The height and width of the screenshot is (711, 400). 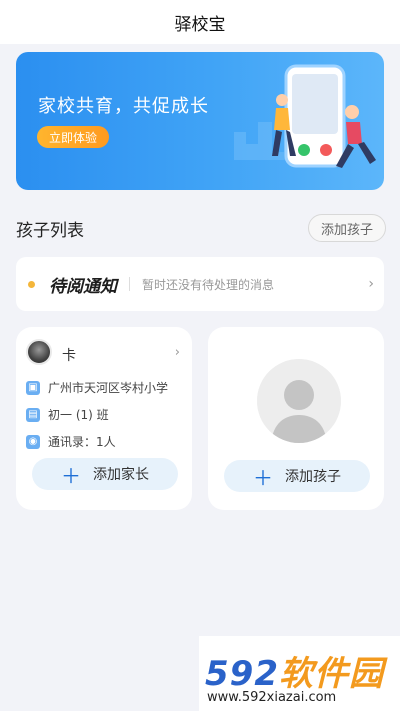 I want to click on school-name: 广州市天河区岑村小学, so click(x=108, y=388).